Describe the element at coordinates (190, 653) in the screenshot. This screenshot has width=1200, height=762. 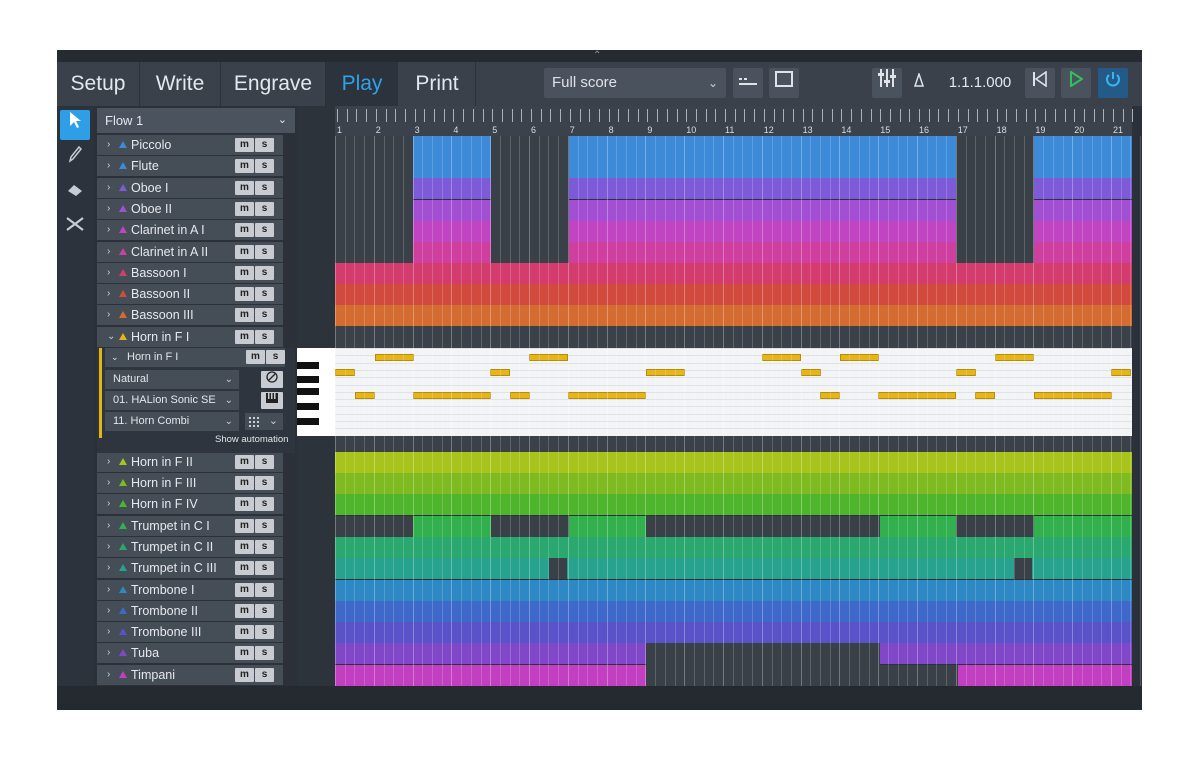
I see `track-row: › Tuba m s` at that location.